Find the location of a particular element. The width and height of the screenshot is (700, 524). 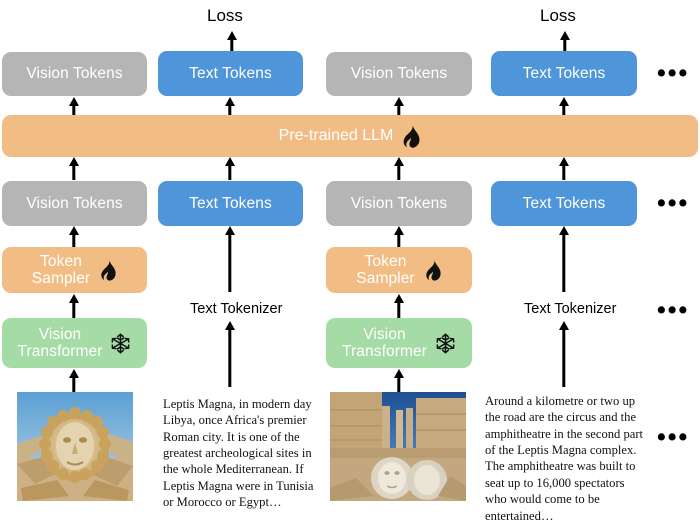

arrow-token-sampler-1-to-tokens is located at coordinates (74, 237).